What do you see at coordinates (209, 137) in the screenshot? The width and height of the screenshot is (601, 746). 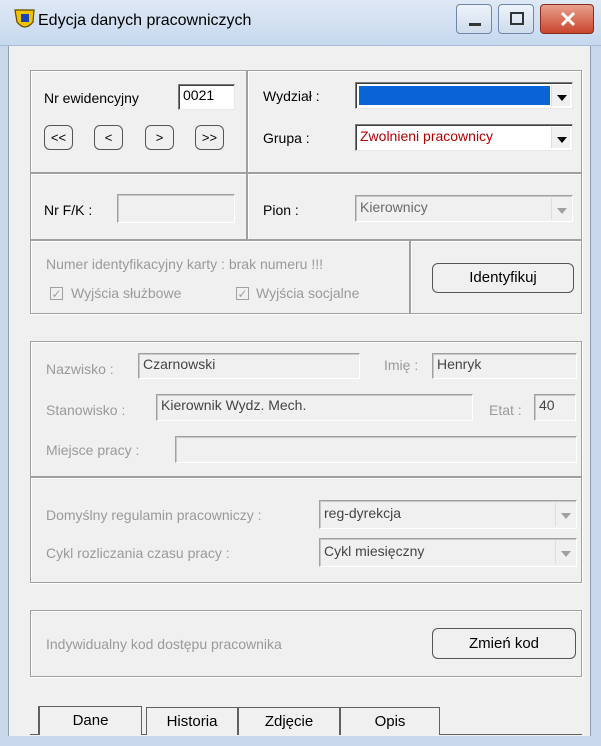 I see `last-record-button: >>` at bounding box center [209, 137].